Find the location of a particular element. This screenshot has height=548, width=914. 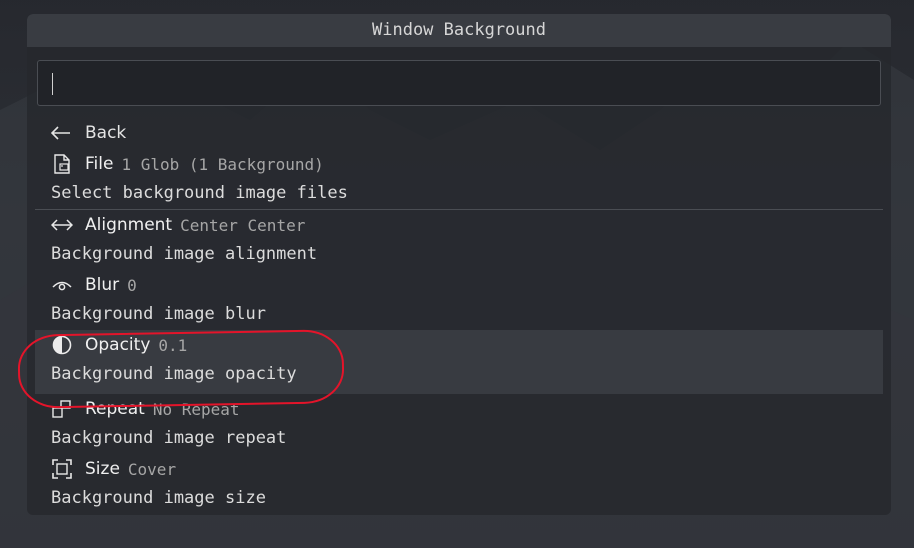

option-size: Size Cover Background image size is located at coordinates (459, 484).